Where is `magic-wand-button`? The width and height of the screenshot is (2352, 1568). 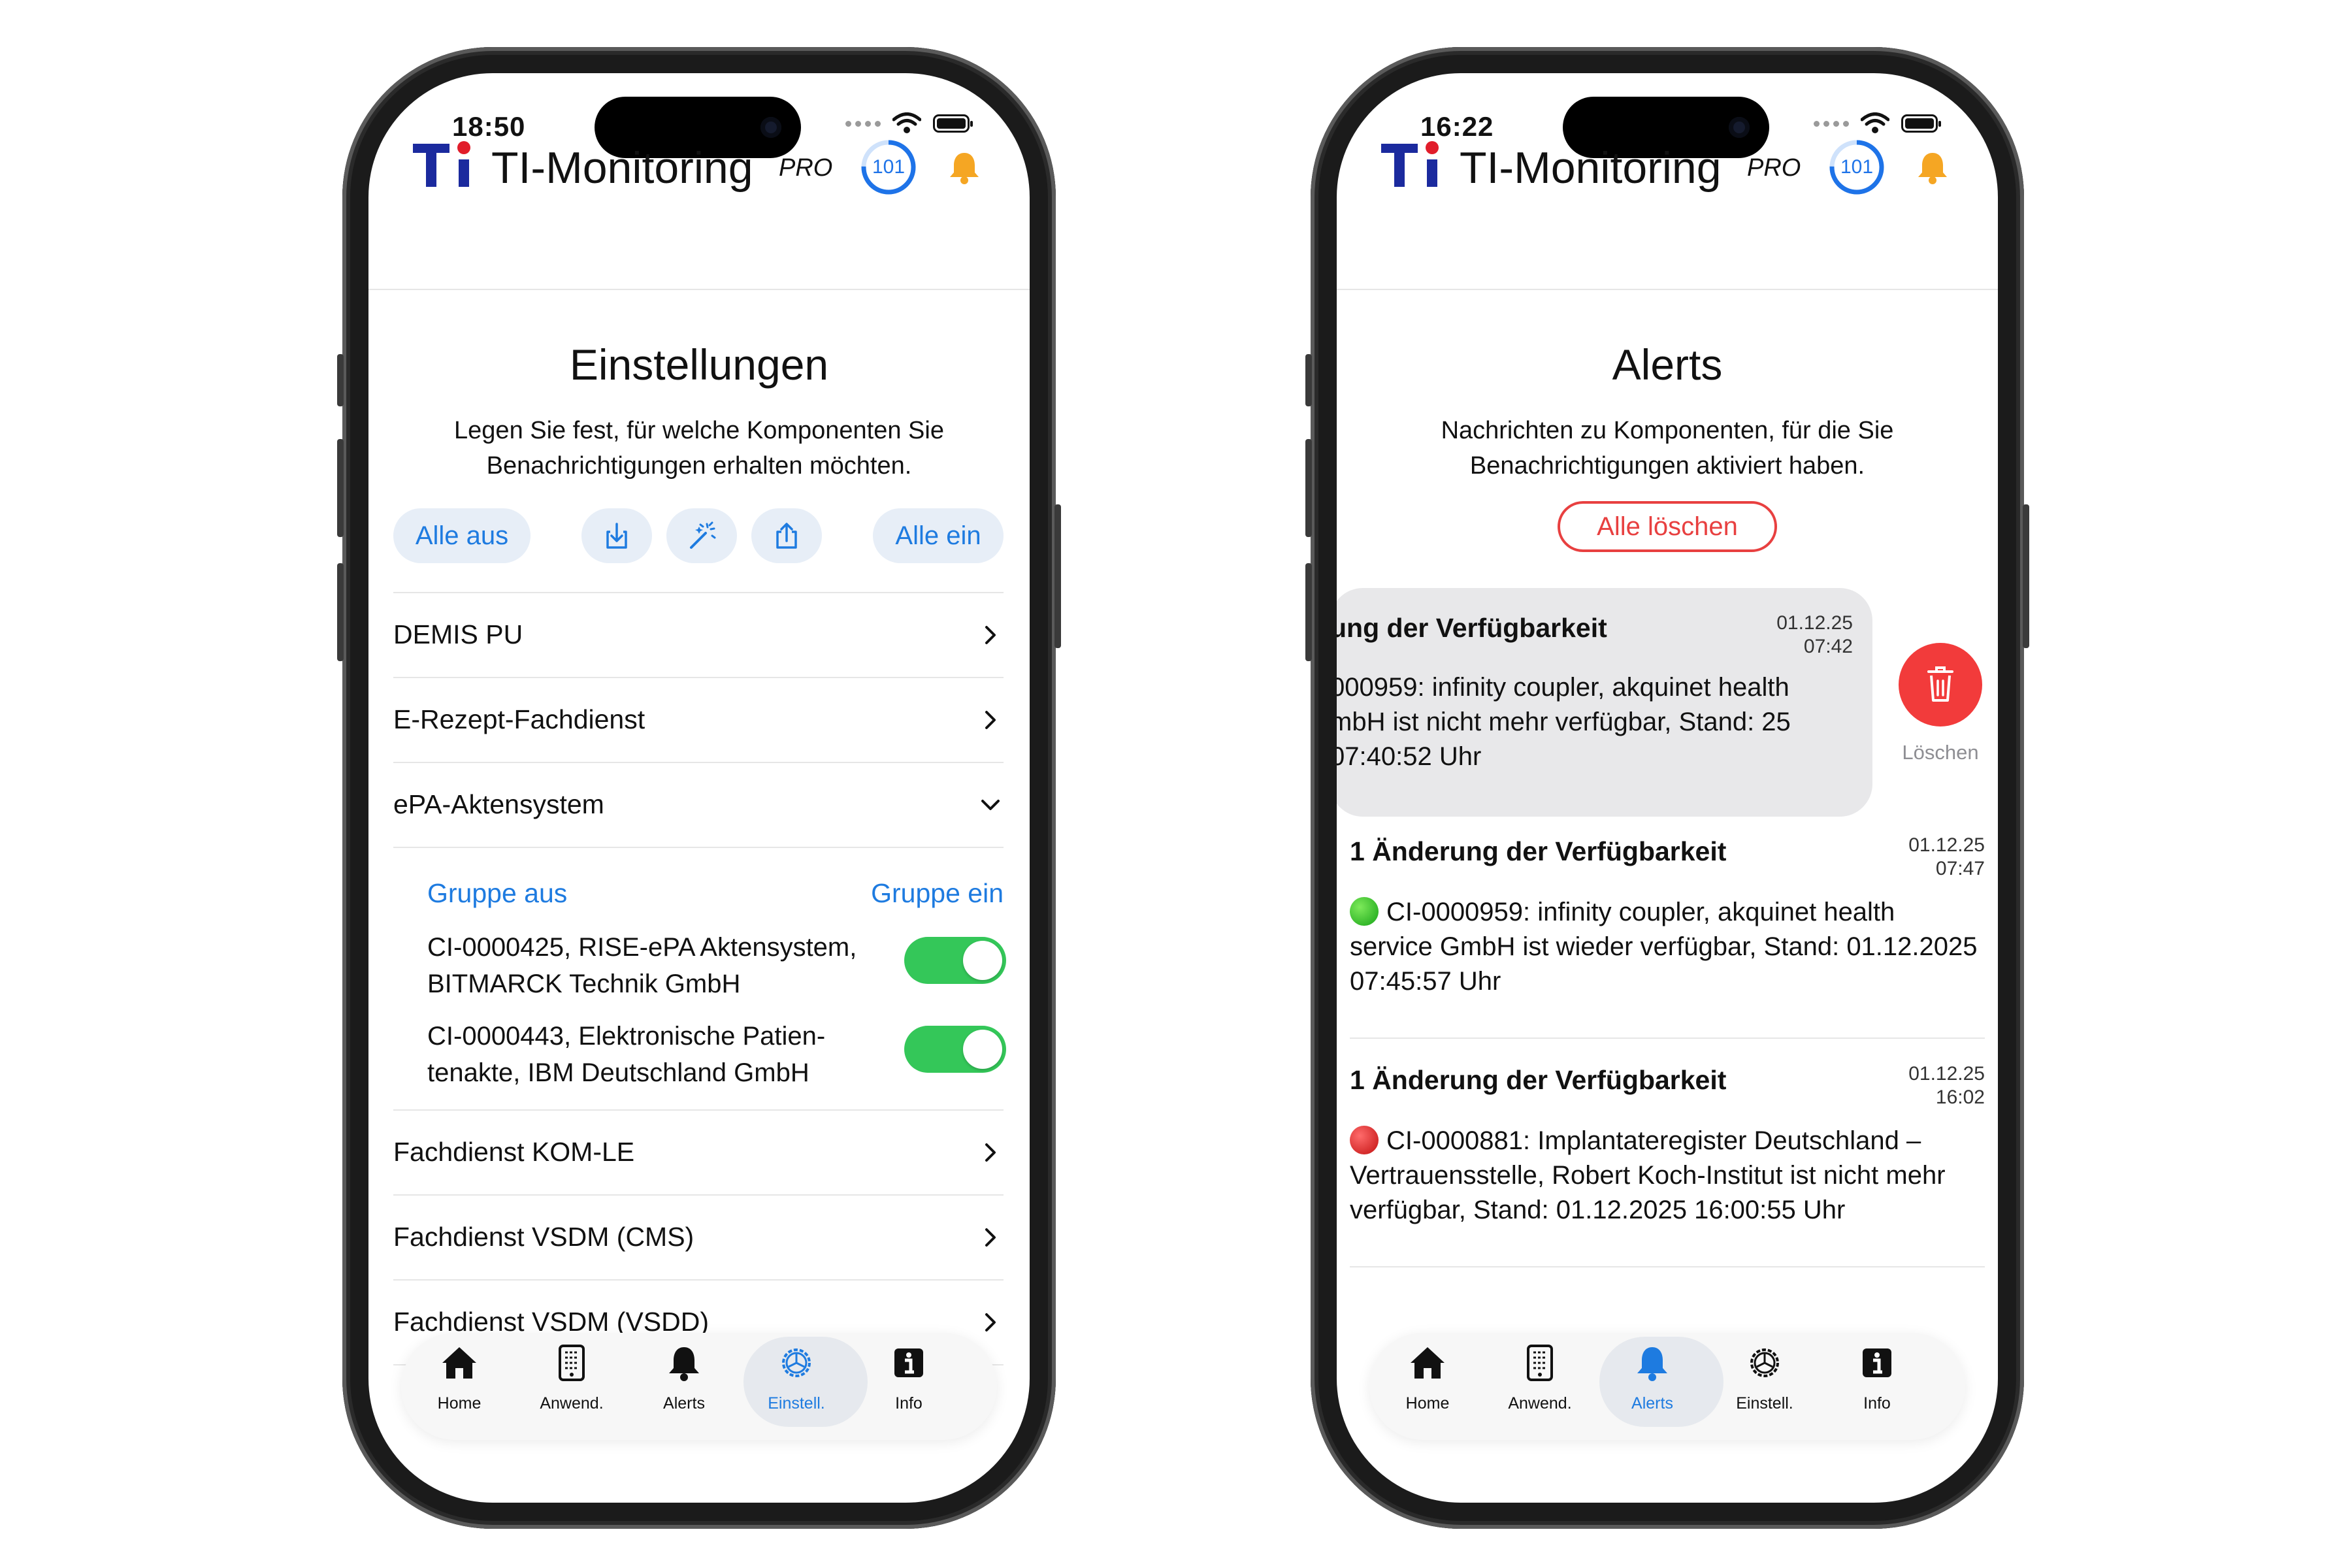 magic-wand-button is located at coordinates (701, 535).